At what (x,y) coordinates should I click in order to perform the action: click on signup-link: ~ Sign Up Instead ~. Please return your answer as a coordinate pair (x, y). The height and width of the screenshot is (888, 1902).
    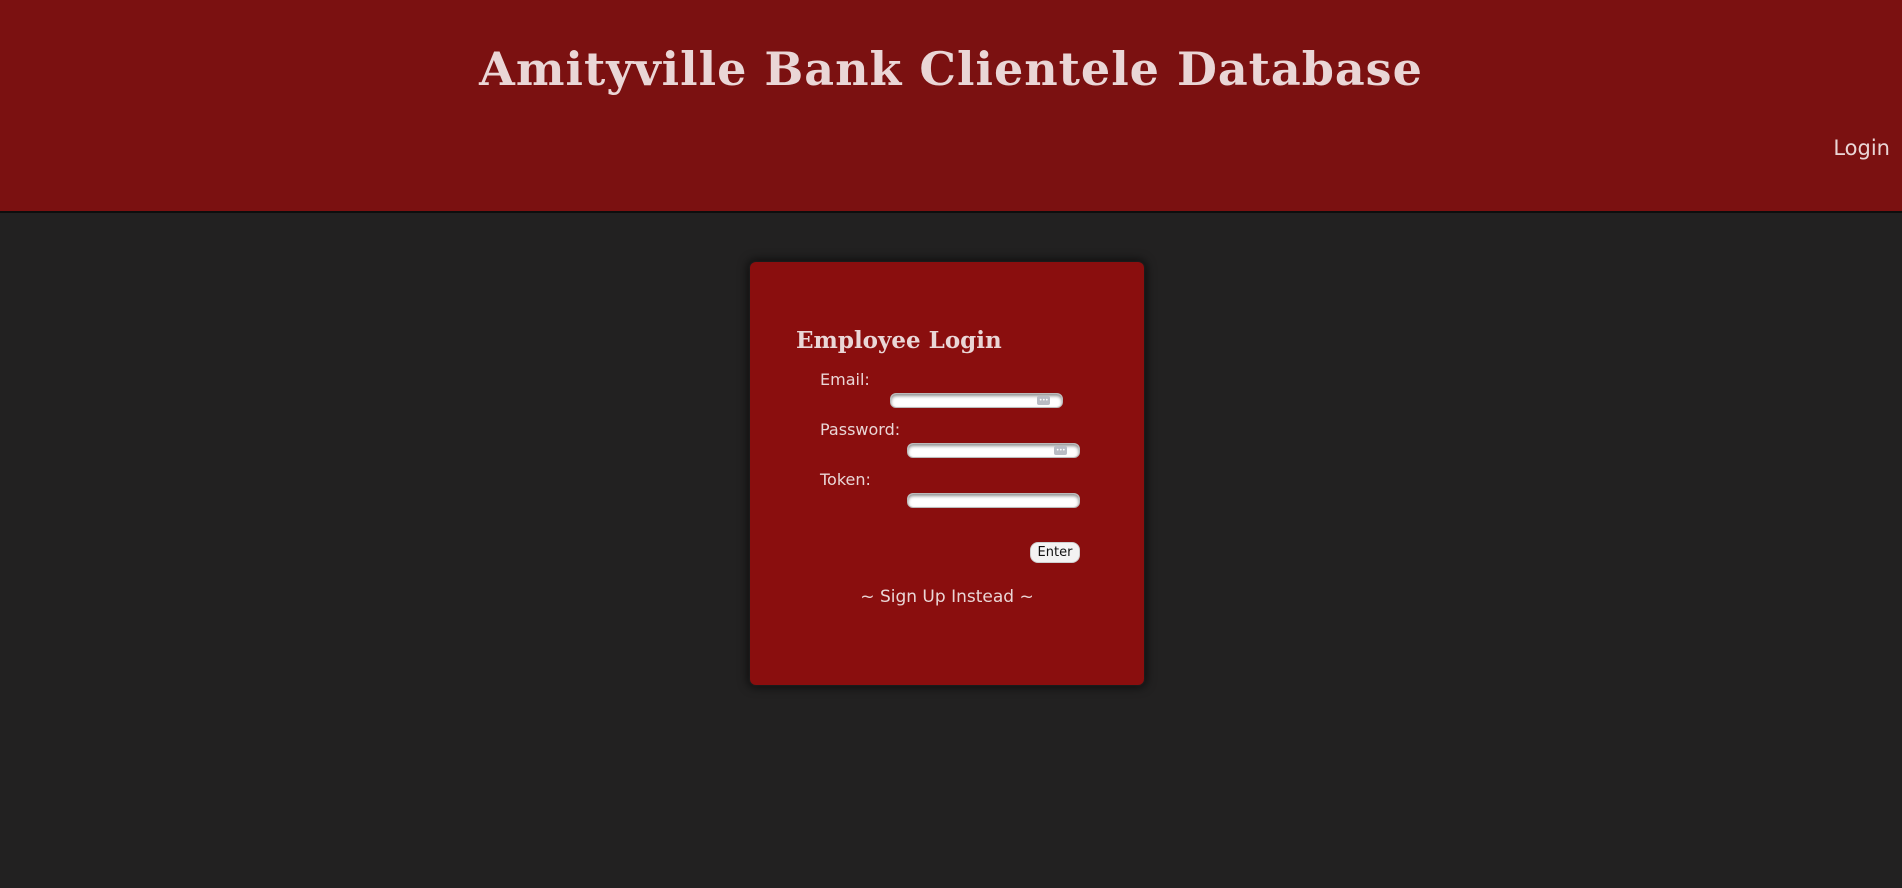
    Looking at the image, I should click on (947, 597).